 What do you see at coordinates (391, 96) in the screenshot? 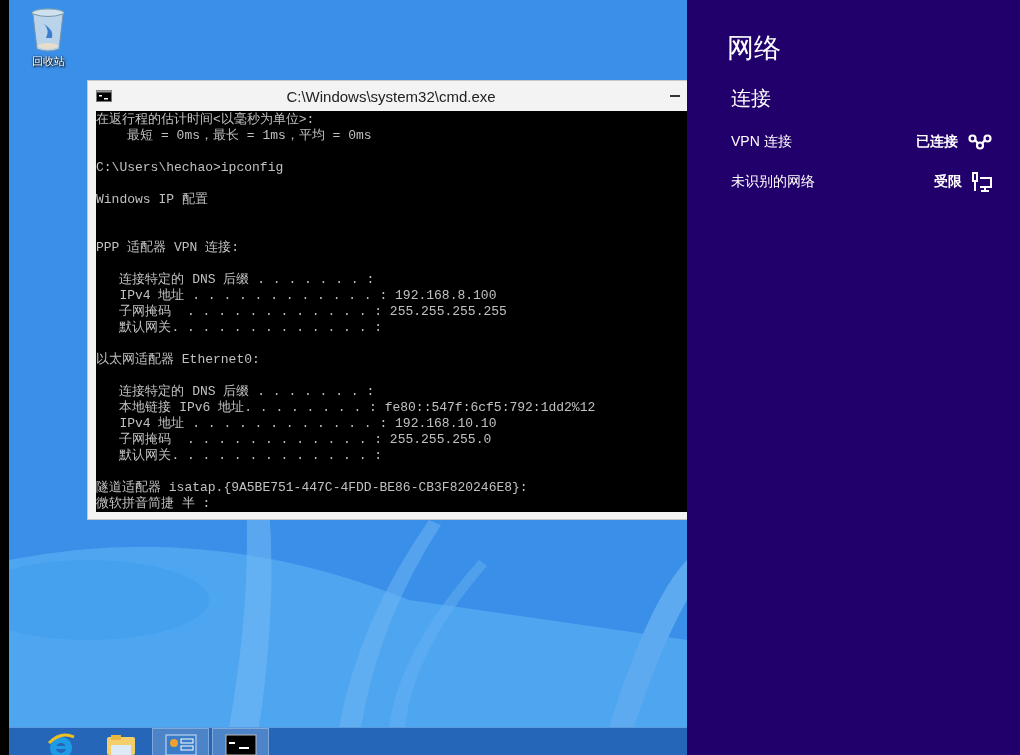
I see `window-title: C:\Windows\system32\cmd.exe` at bounding box center [391, 96].